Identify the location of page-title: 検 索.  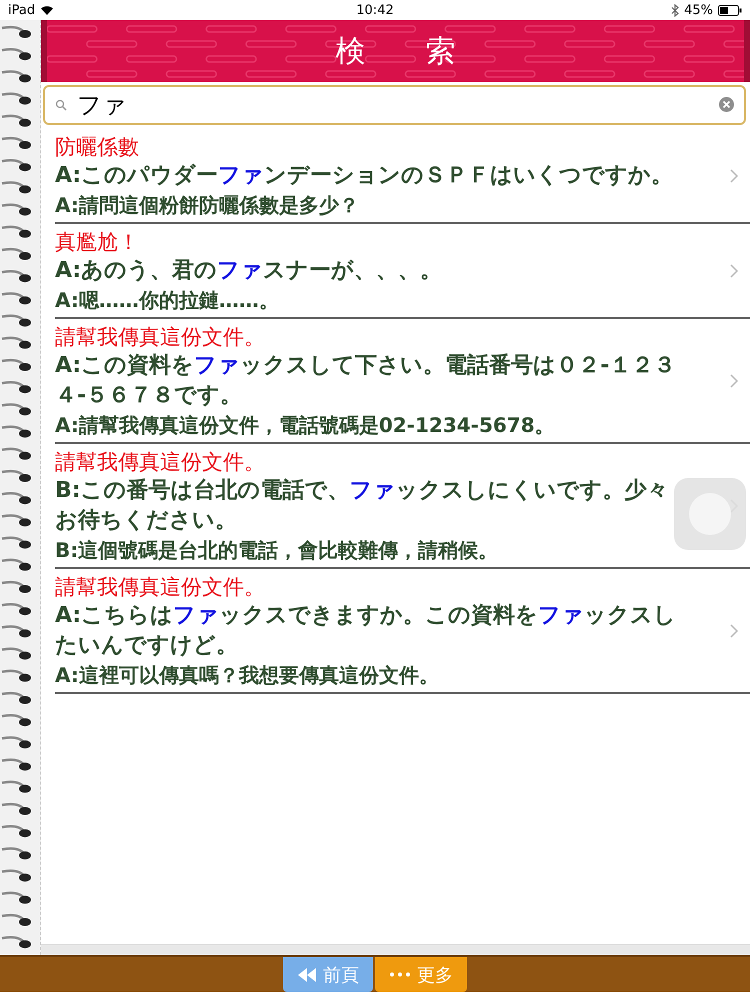
(396, 51).